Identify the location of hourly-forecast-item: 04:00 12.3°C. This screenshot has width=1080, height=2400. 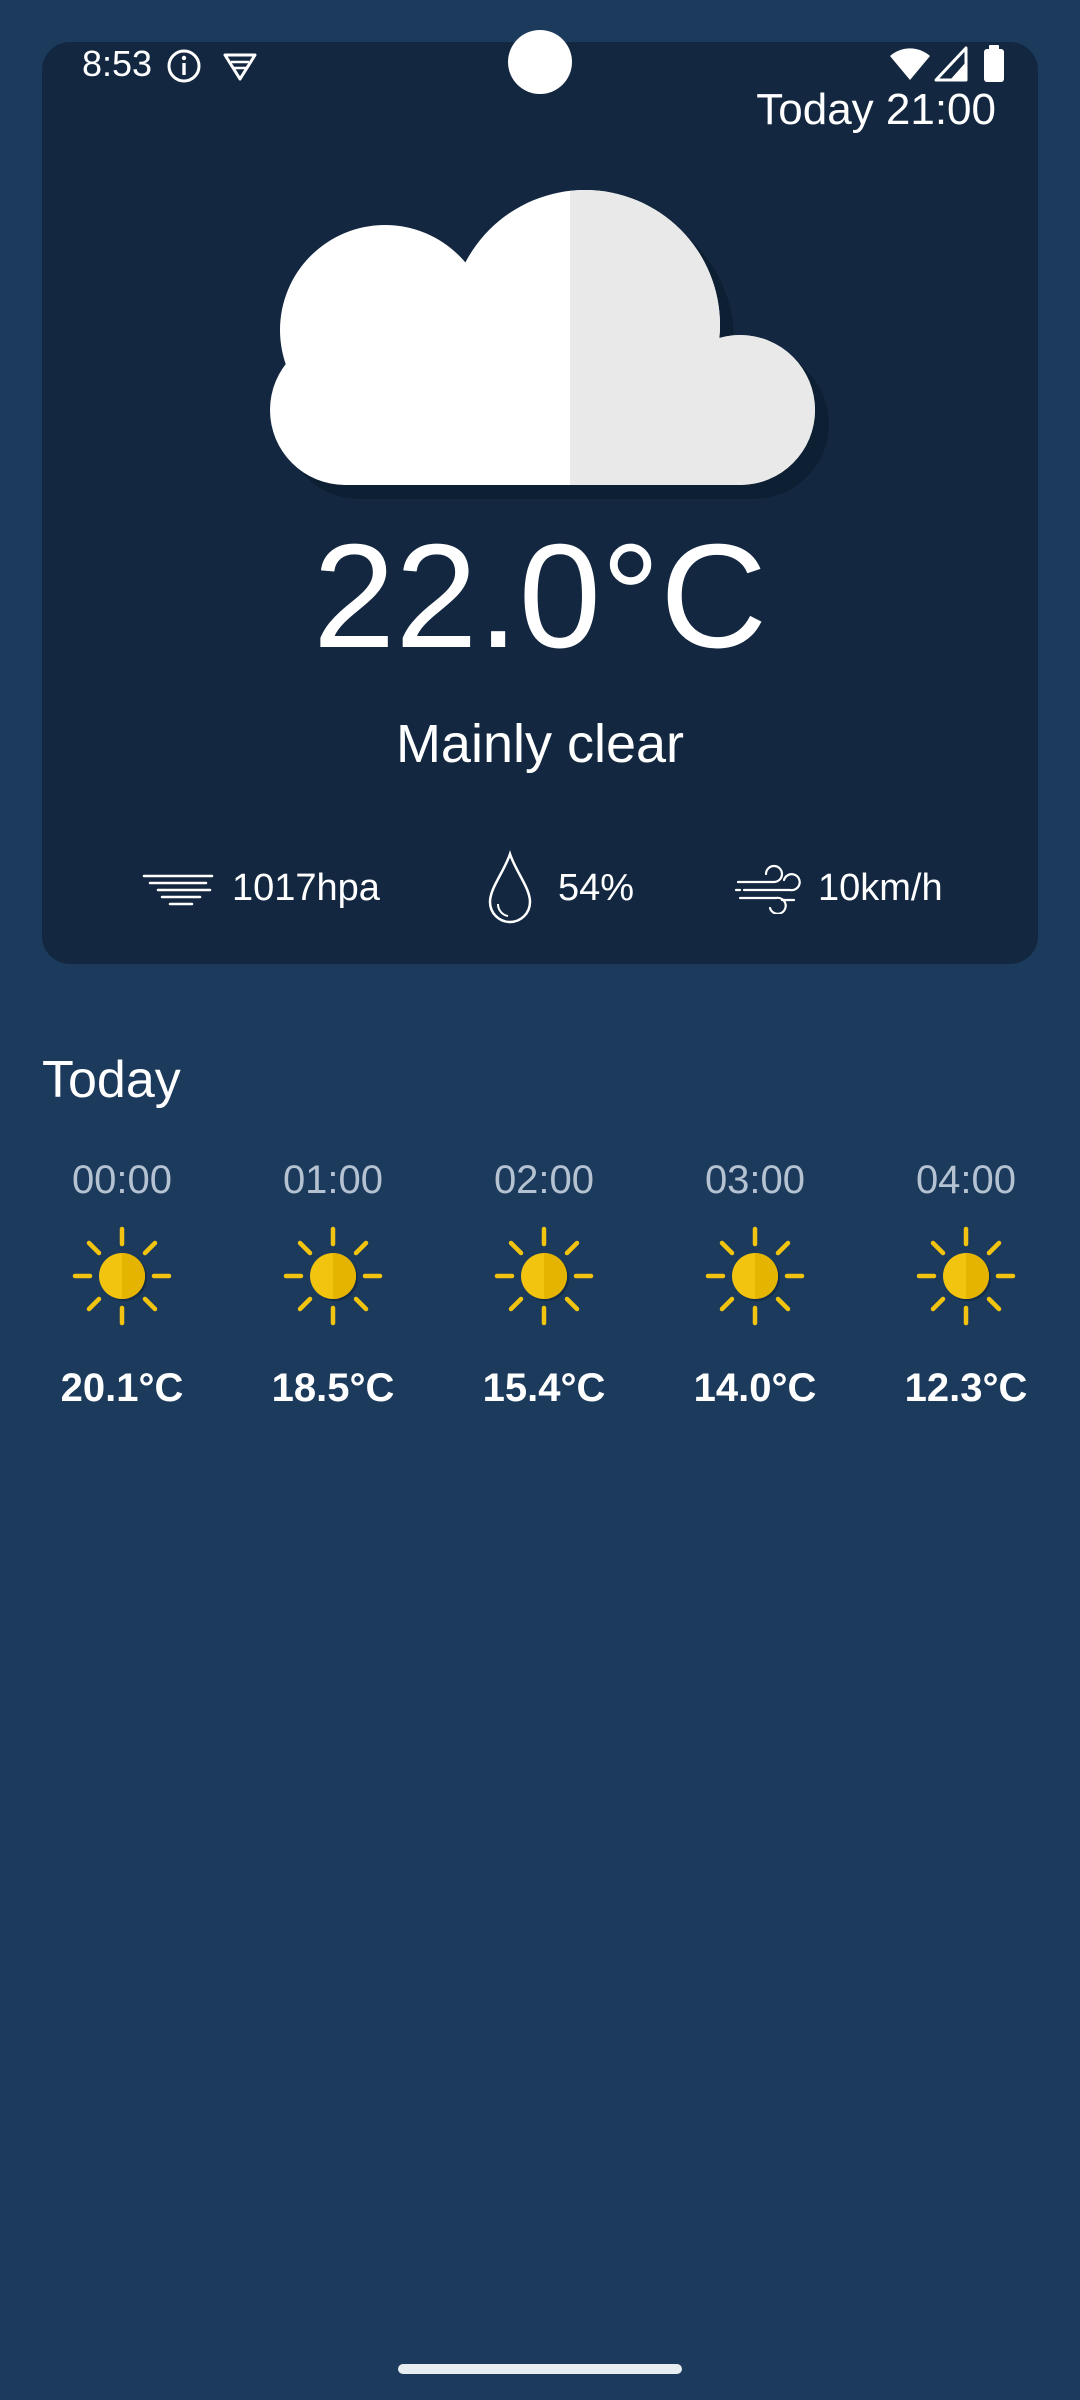
(962, 1290).